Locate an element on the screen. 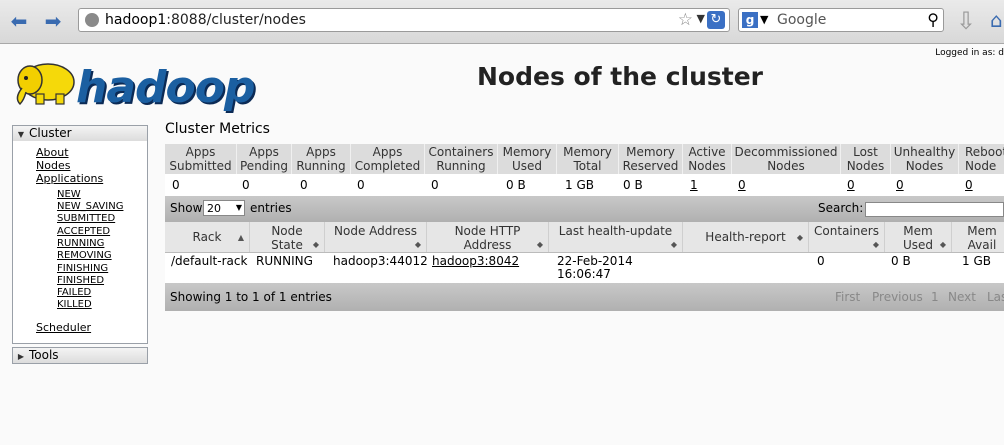  search-engine-icon: g is located at coordinates (750, 20).